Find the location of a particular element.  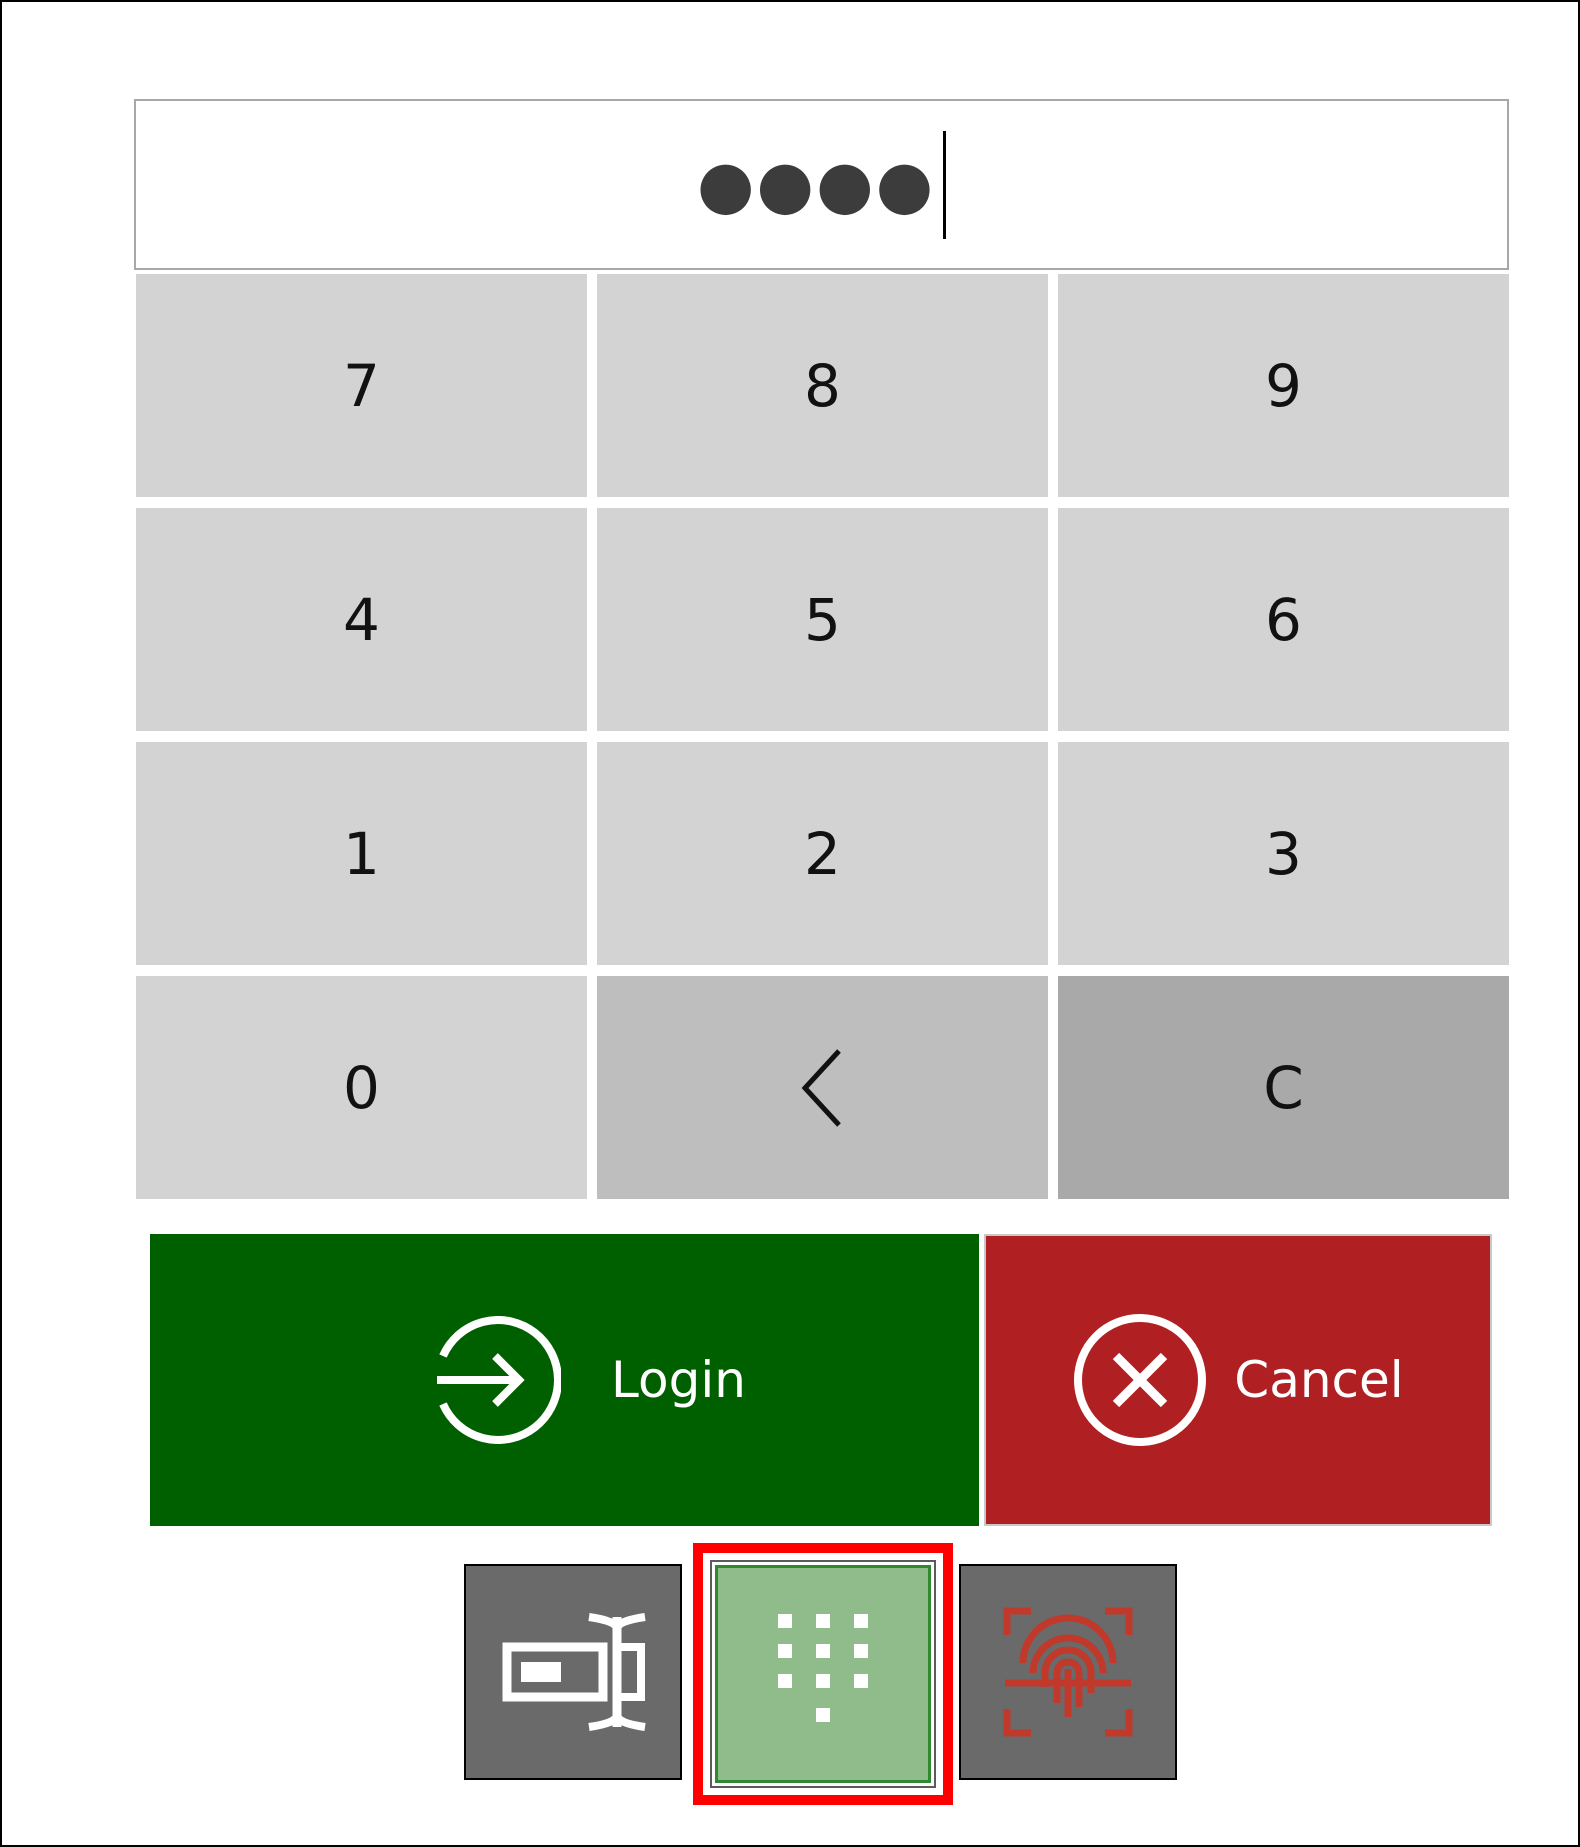

key-7: 7 is located at coordinates (361, 385).